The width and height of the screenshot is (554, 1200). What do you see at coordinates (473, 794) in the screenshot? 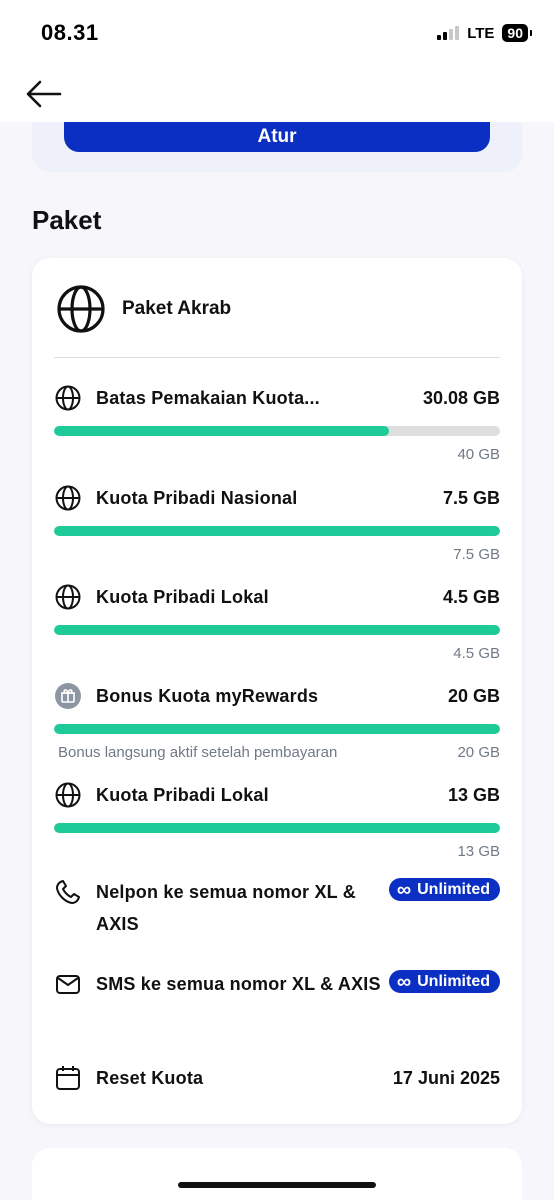
I see `quota-value: 13 GB` at bounding box center [473, 794].